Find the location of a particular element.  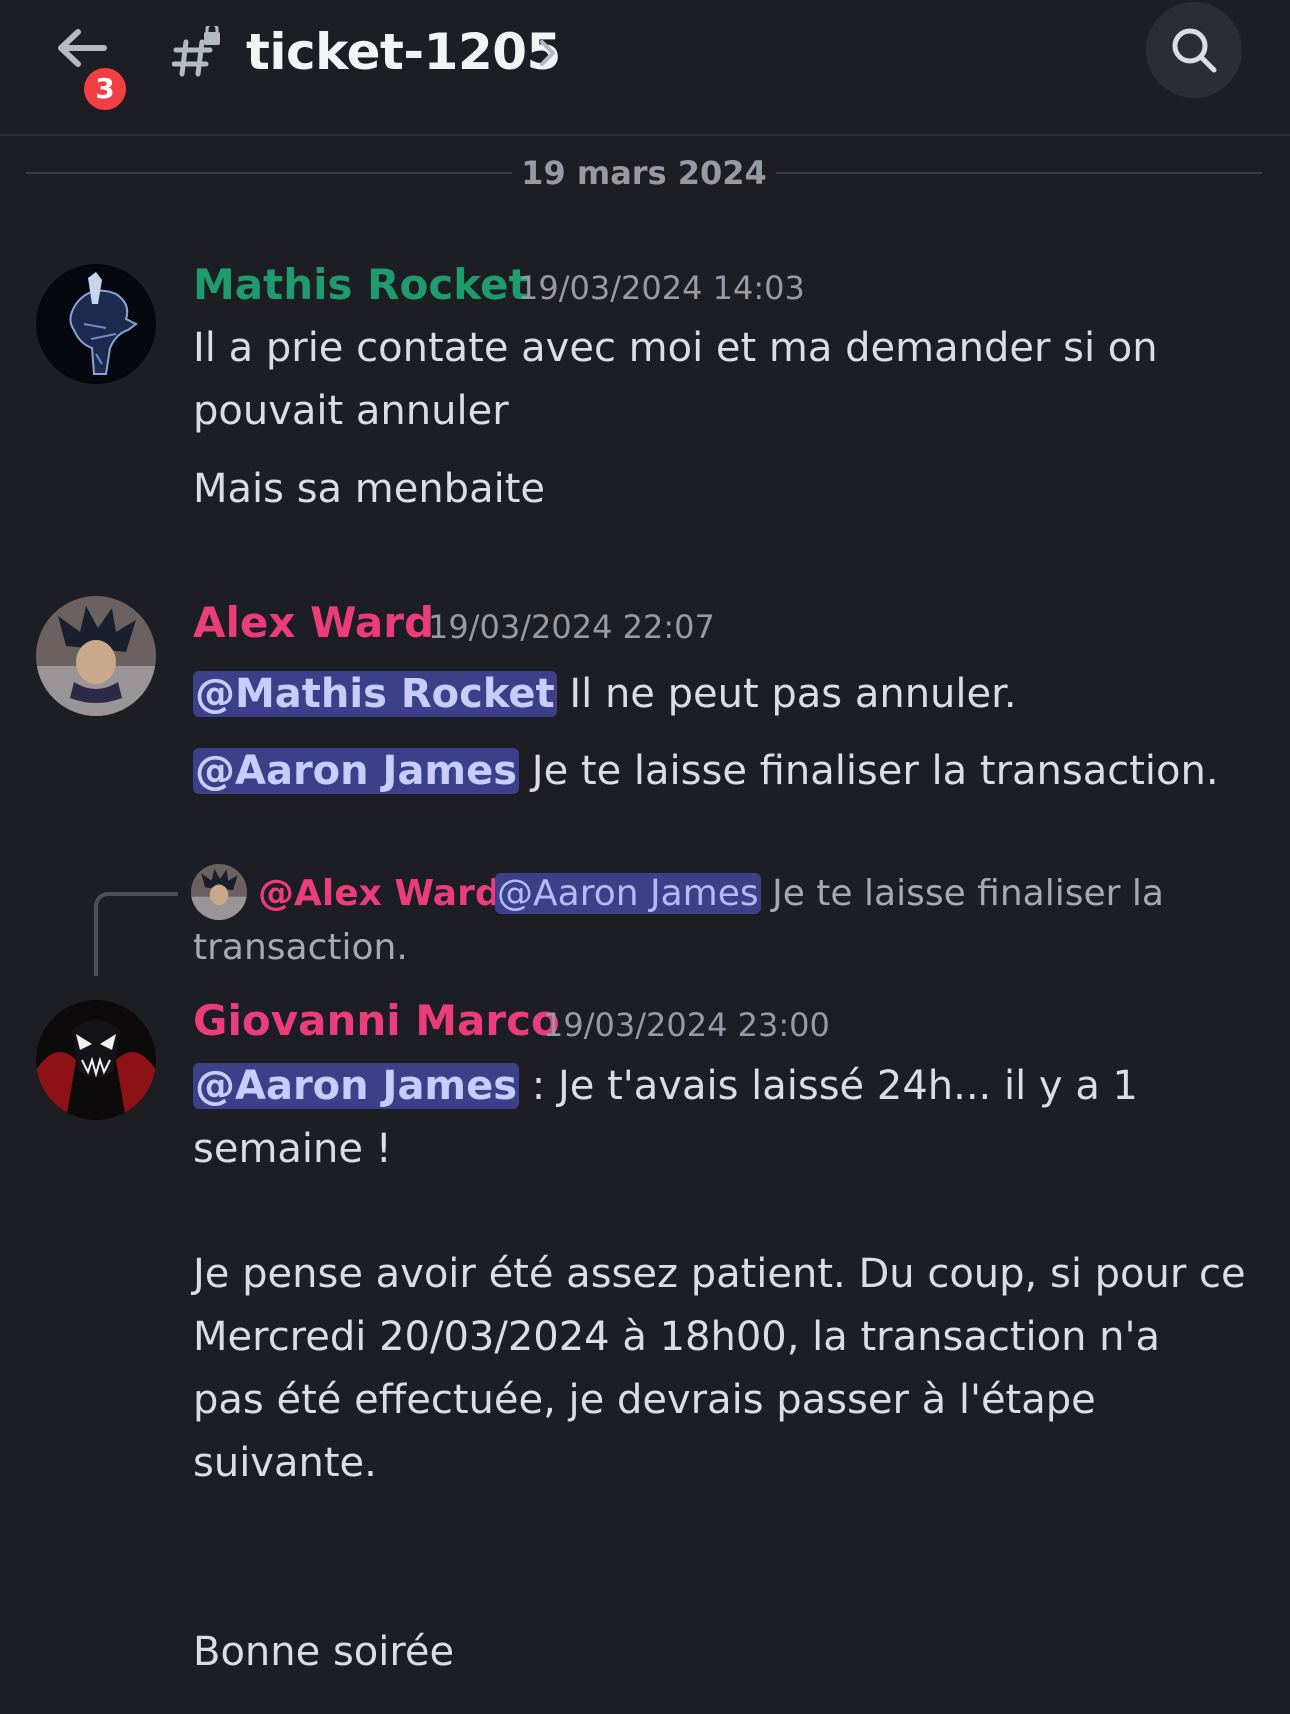

search-button is located at coordinates (1194, 50).